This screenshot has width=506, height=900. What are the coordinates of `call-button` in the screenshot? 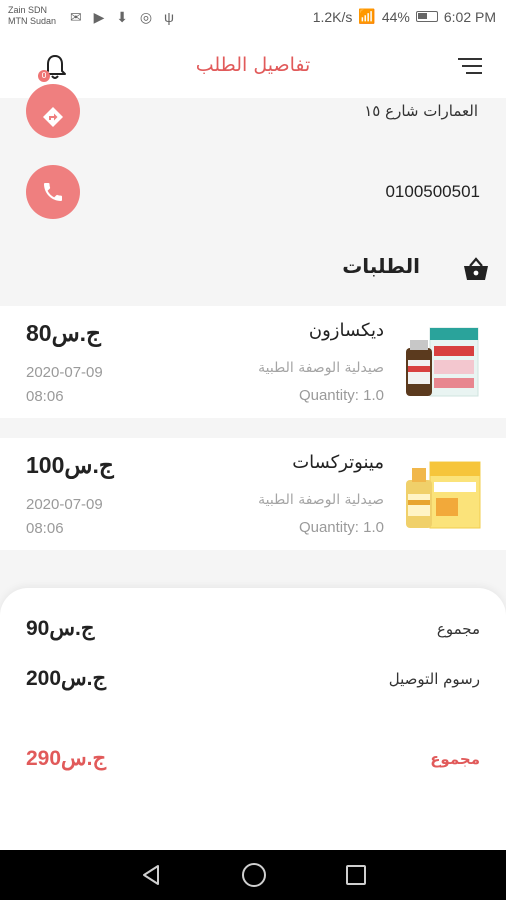 It's located at (53, 192).